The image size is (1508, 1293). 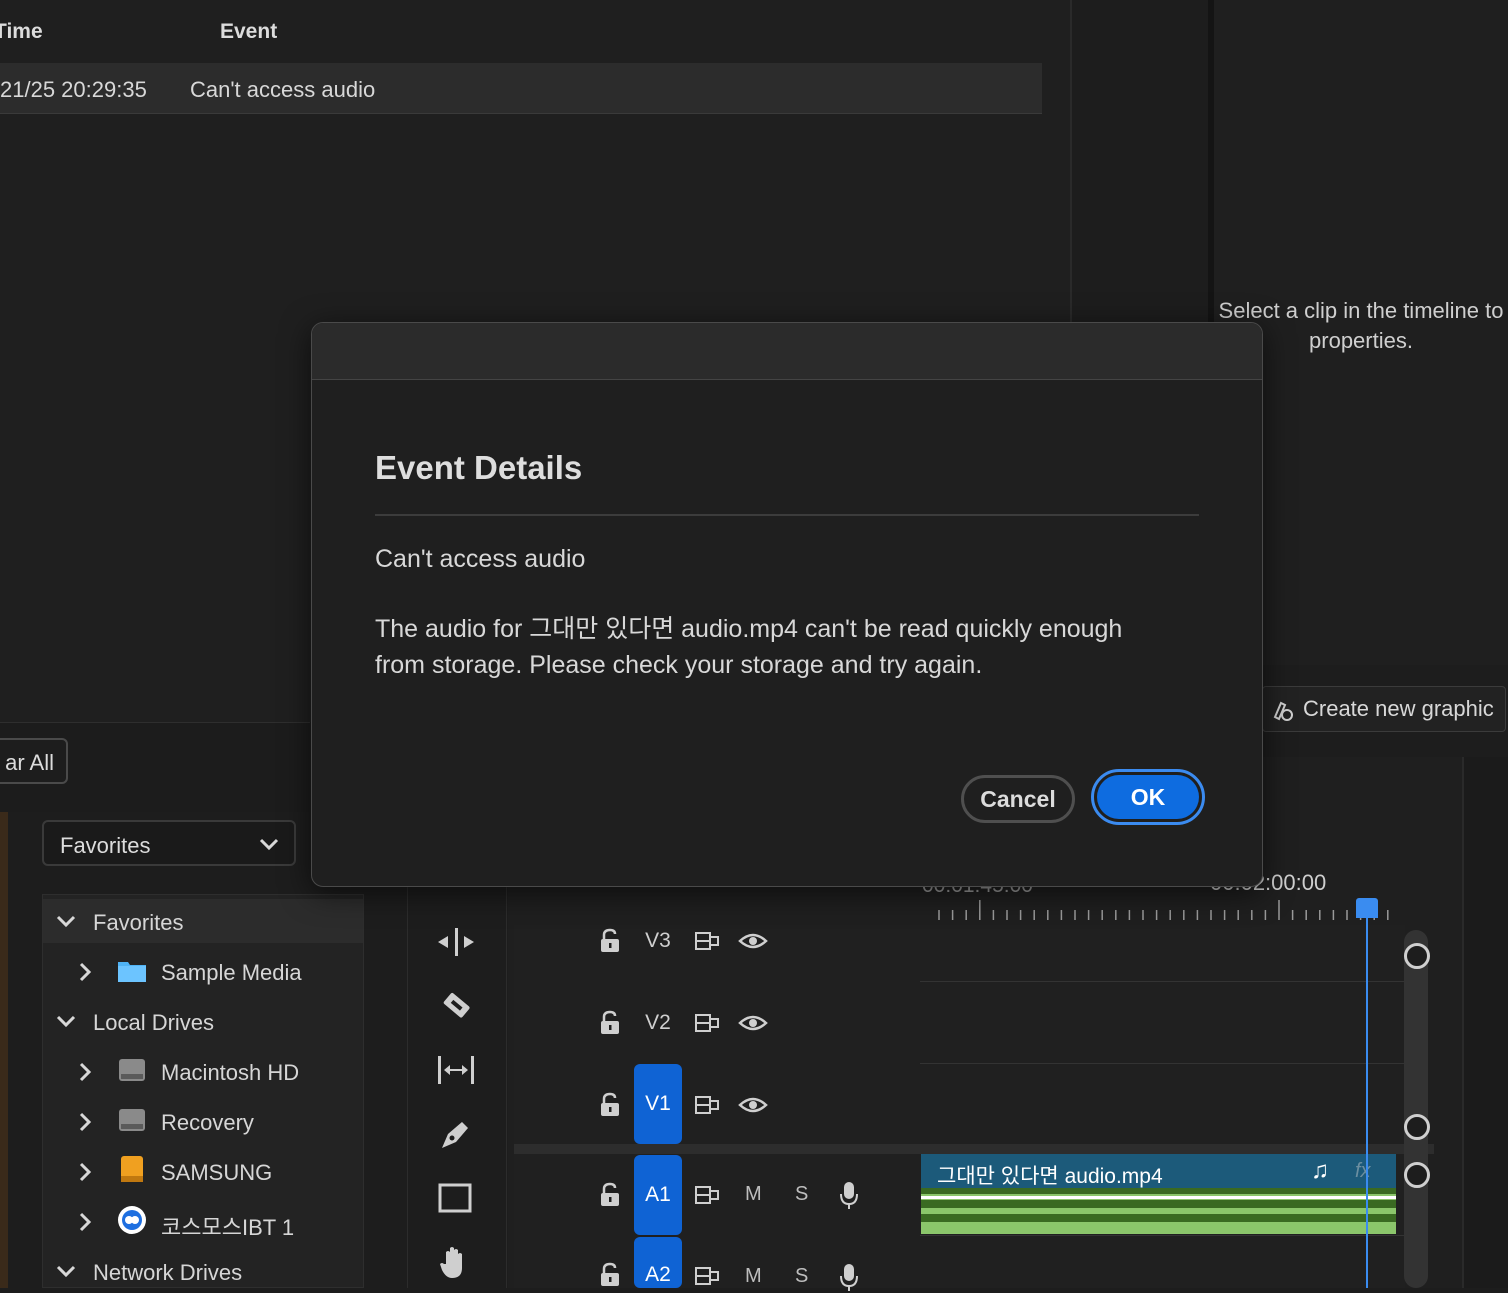 I want to click on hand-tool-icon, so click(x=456, y=1262).